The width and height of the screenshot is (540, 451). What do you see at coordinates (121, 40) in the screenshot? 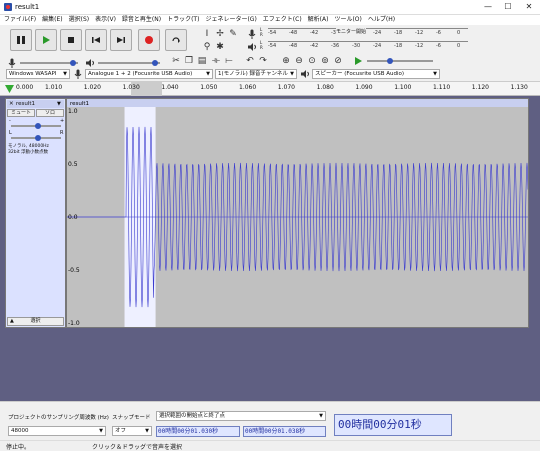
I see `skip-end-button` at bounding box center [121, 40].